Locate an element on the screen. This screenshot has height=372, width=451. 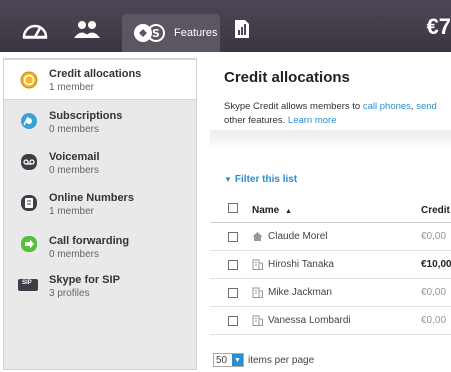
filter-label: Filter this list is located at coordinates (266, 179).